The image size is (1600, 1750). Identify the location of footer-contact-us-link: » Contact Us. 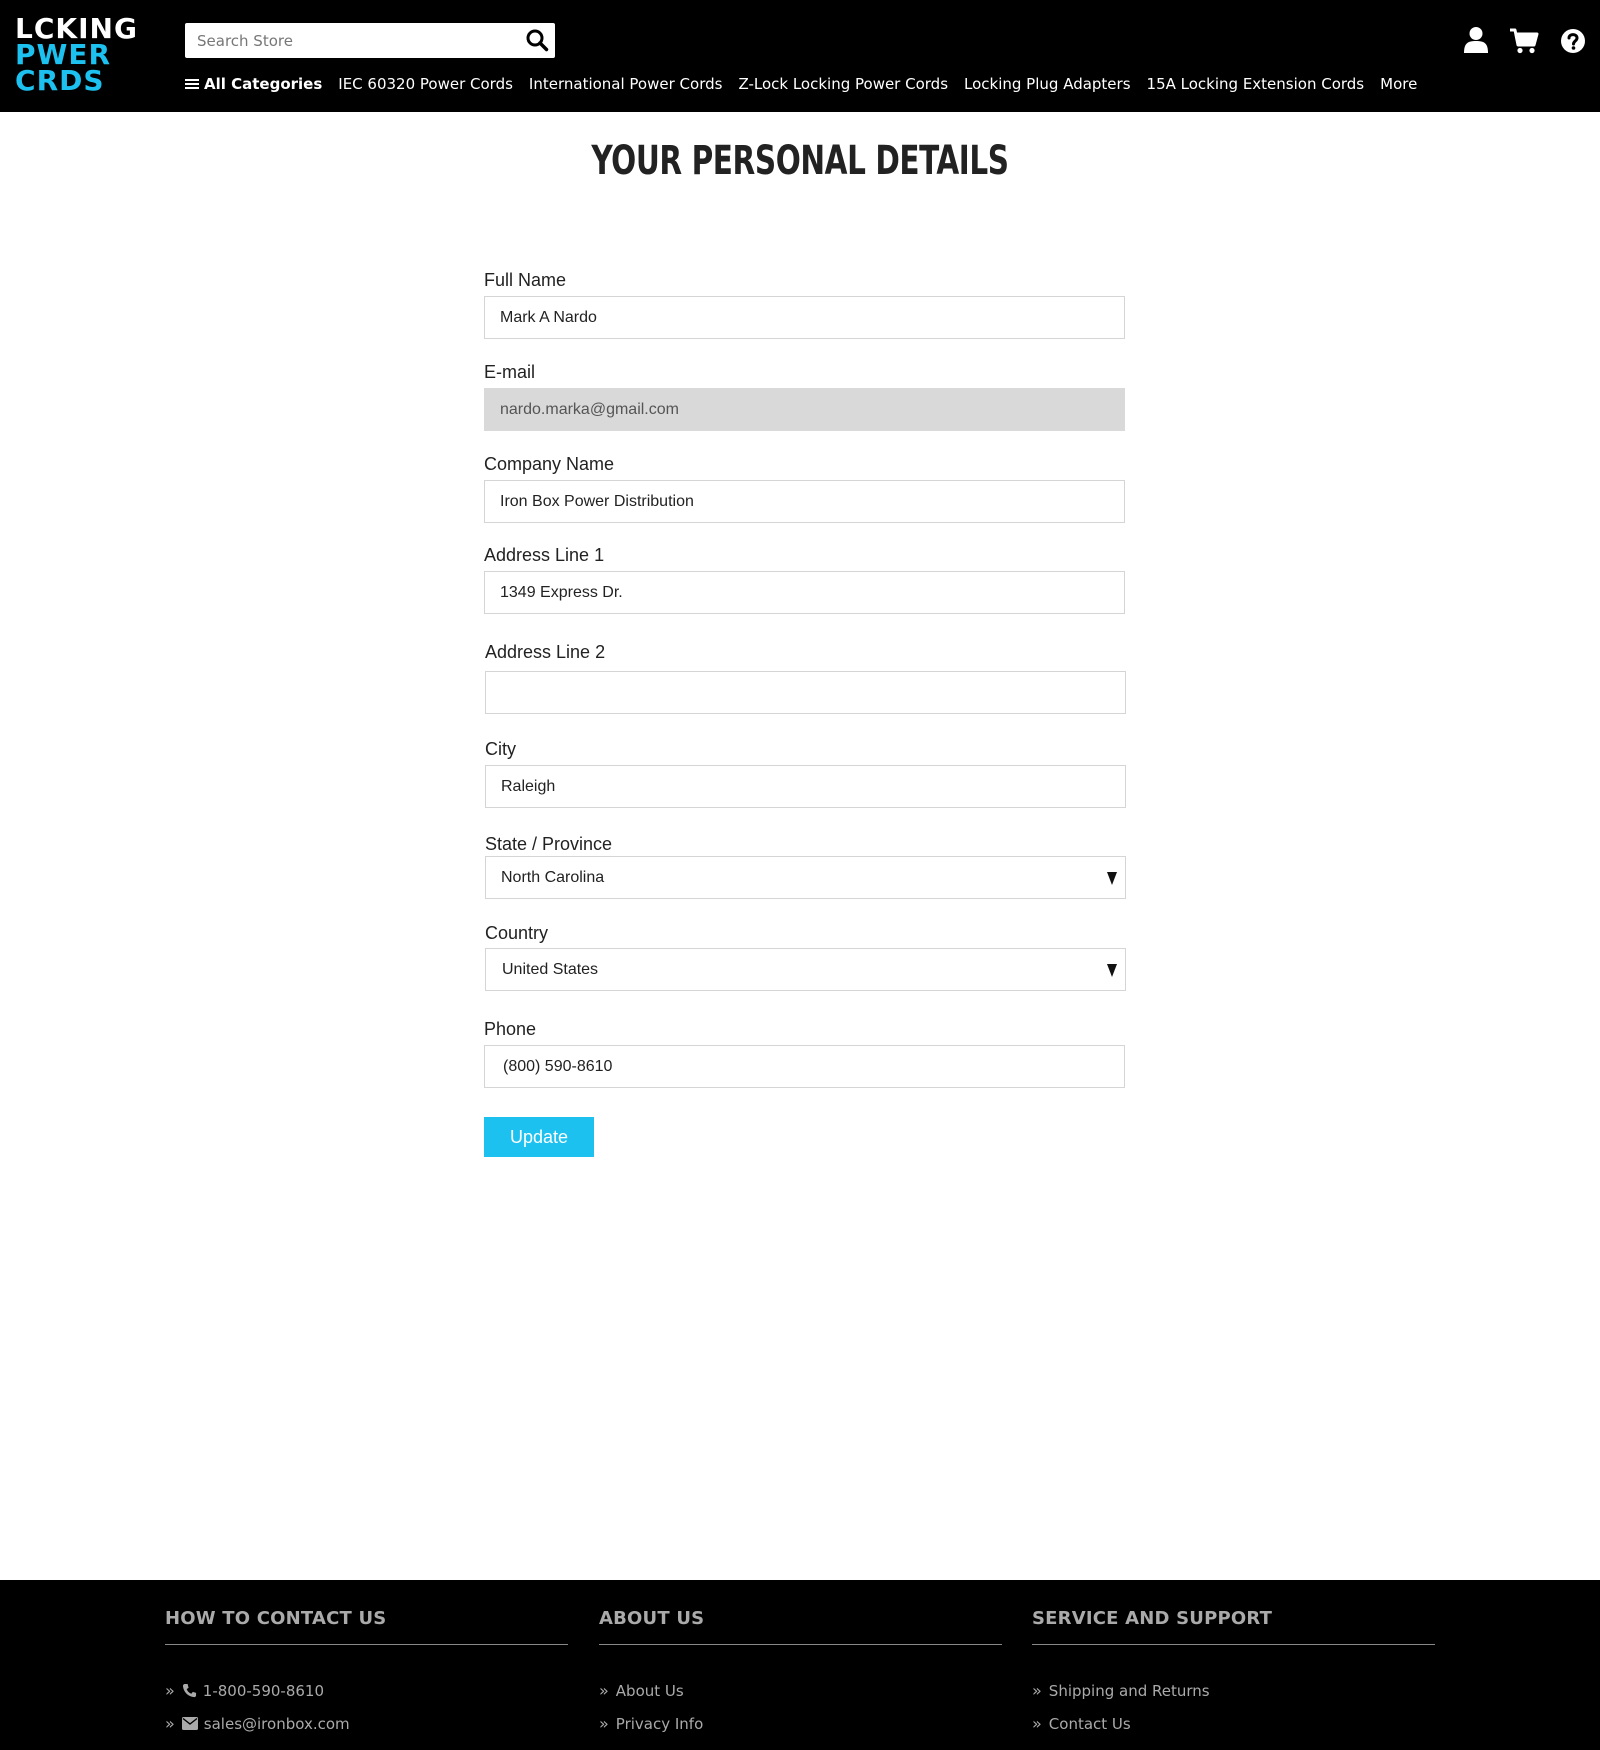
(1081, 1723).